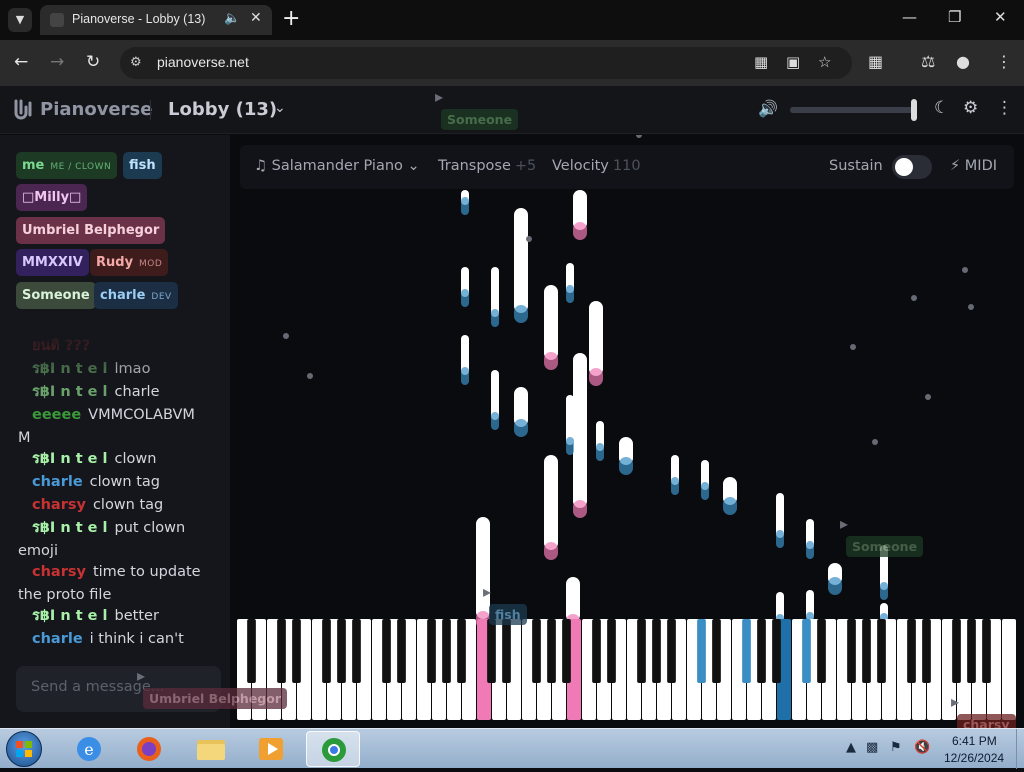 The width and height of the screenshot is (1024, 772). I want to click on site-info-icon: ⚙, so click(136, 62).